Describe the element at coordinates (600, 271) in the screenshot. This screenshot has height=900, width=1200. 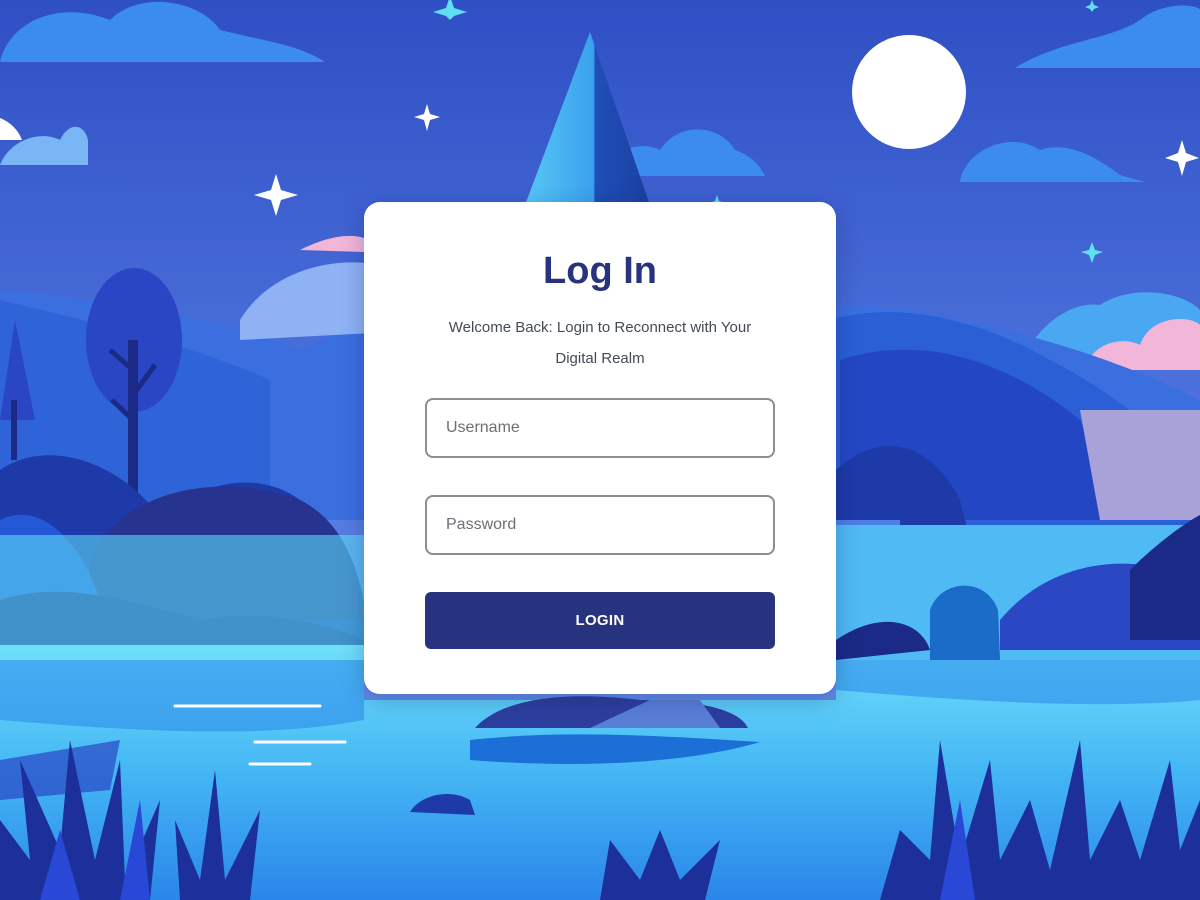
I see `page-title: Log In` at that location.